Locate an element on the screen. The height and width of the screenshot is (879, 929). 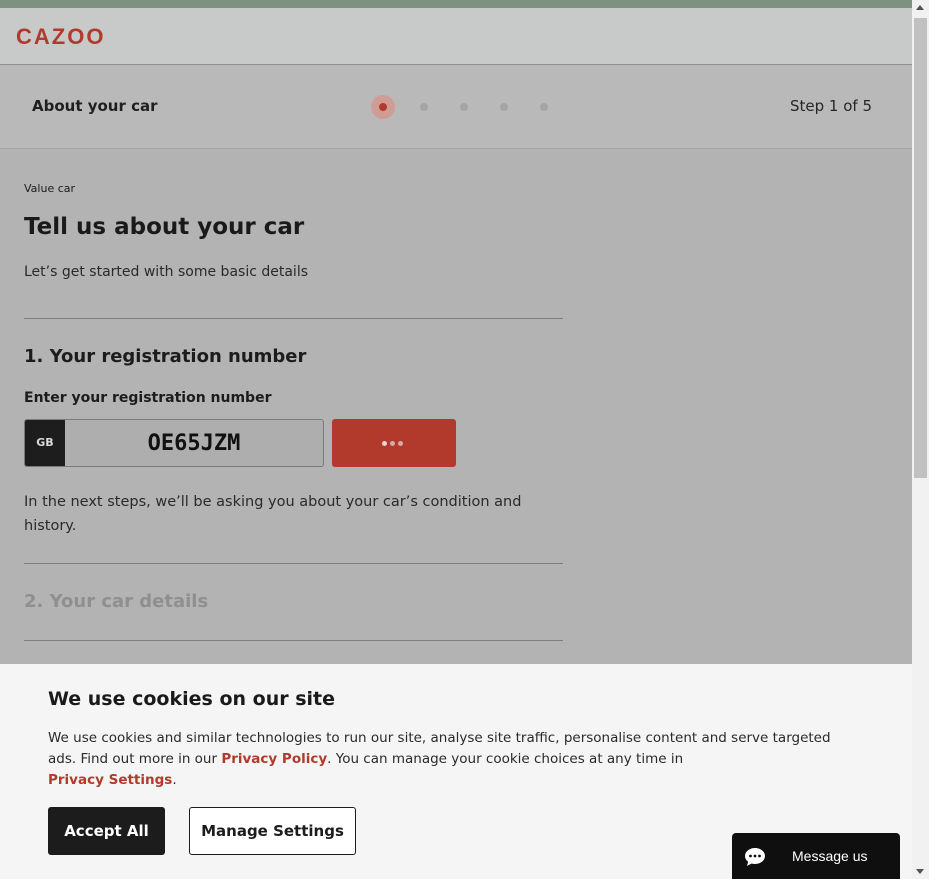
privacy-settings-link: Privacy Settings is located at coordinates (110, 780).